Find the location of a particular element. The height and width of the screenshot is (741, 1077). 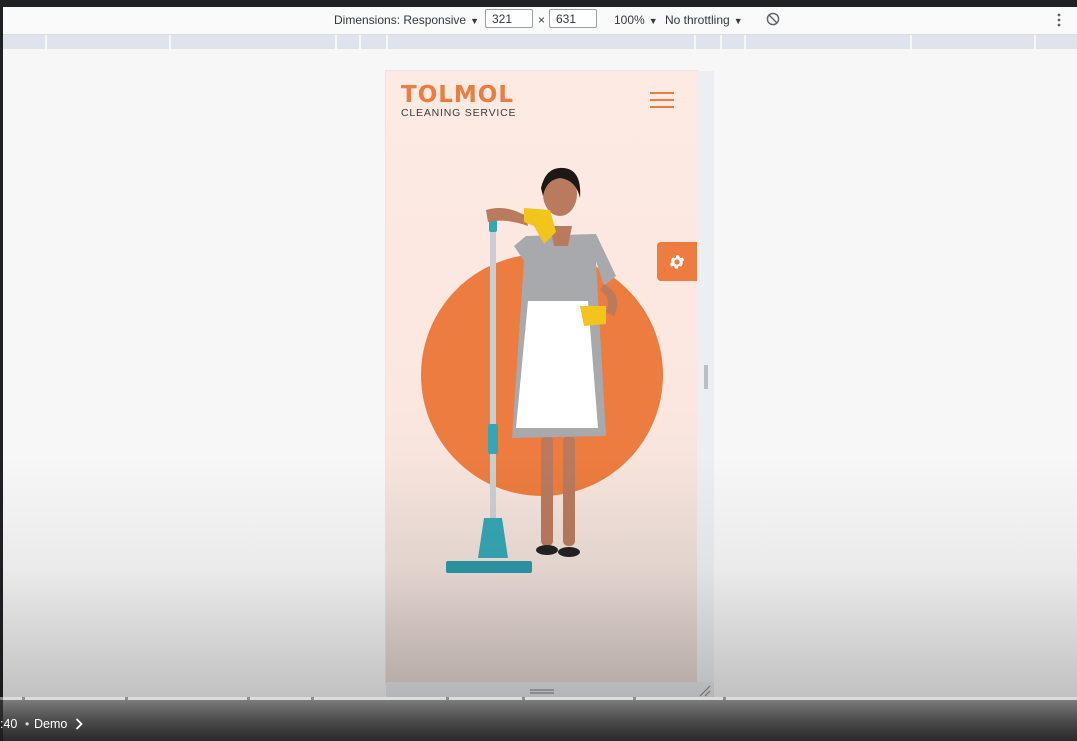

throttling-label: No throttling is located at coordinates (697, 20).